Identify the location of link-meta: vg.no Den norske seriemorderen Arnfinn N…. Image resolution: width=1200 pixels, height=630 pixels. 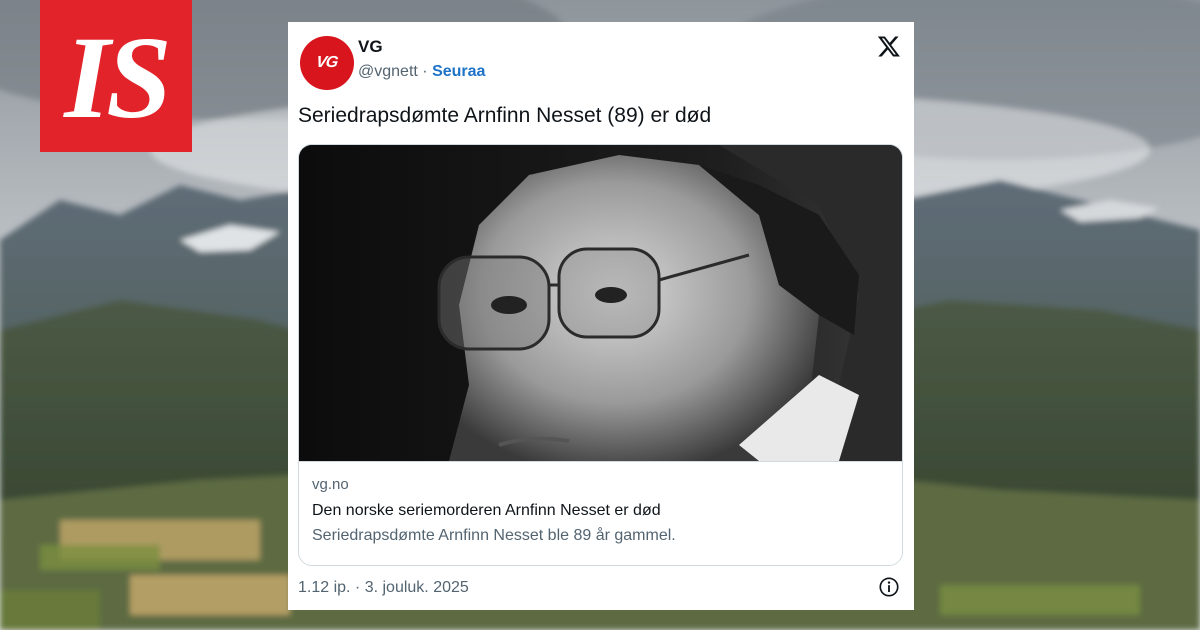
(600, 513).